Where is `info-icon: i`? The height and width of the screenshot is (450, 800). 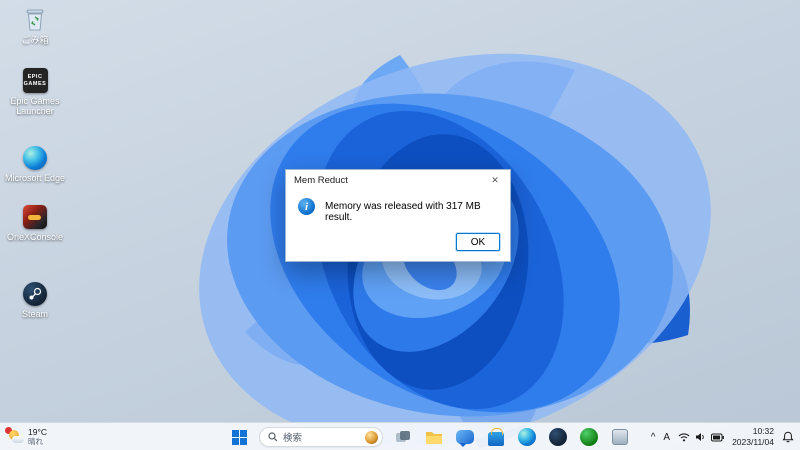 info-icon: i is located at coordinates (306, 206).